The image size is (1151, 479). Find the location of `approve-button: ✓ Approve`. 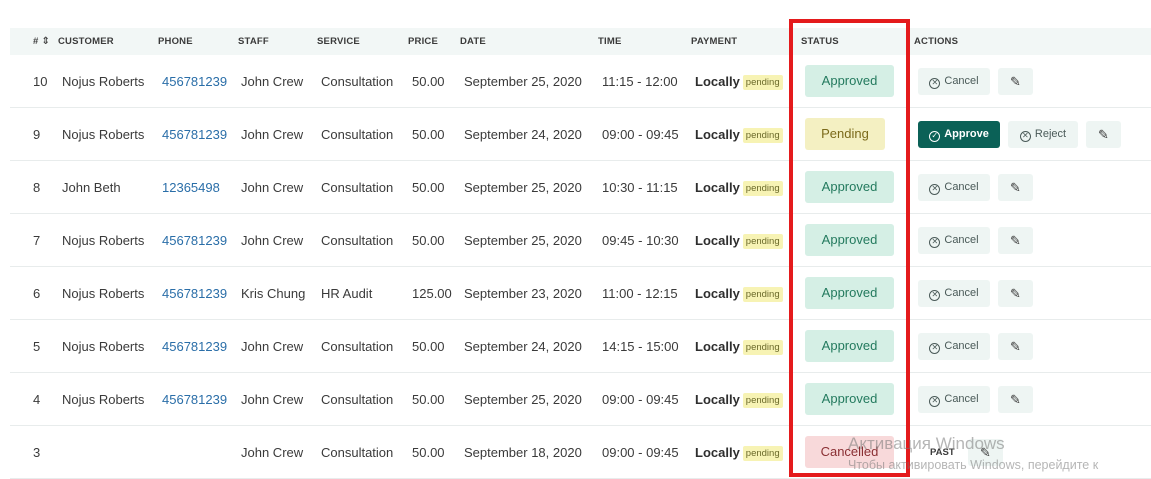

approve-button: ✓ Approve is located at coordinates (959, 134).